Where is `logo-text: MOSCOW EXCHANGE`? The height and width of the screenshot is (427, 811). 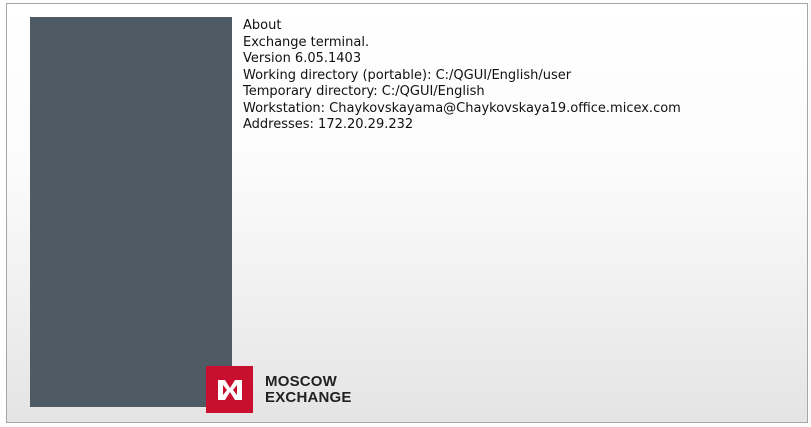
logo-text: MOSCOW EXCHANGE is located at coordinates (308, 389).